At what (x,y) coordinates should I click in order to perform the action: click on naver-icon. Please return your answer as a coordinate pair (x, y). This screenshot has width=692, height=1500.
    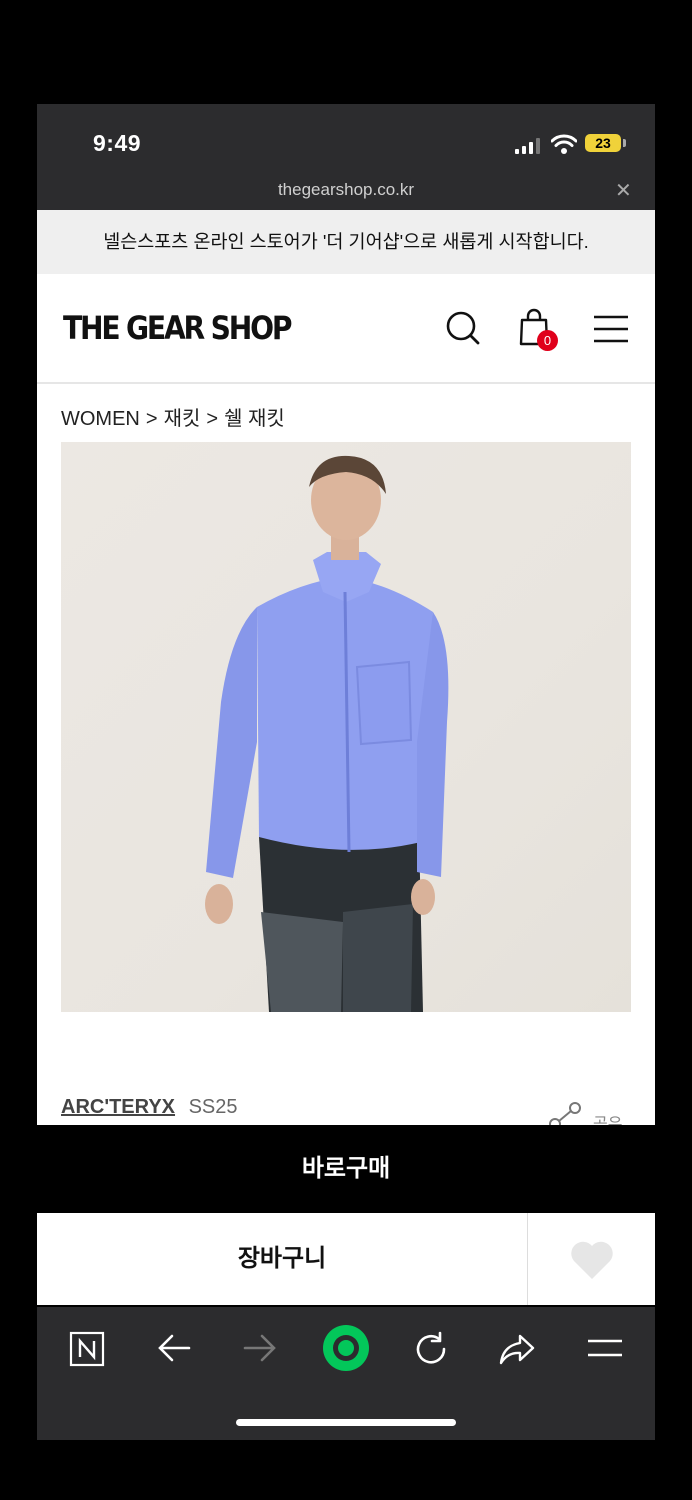
    Looking at the image, I should click on (87, 1349).